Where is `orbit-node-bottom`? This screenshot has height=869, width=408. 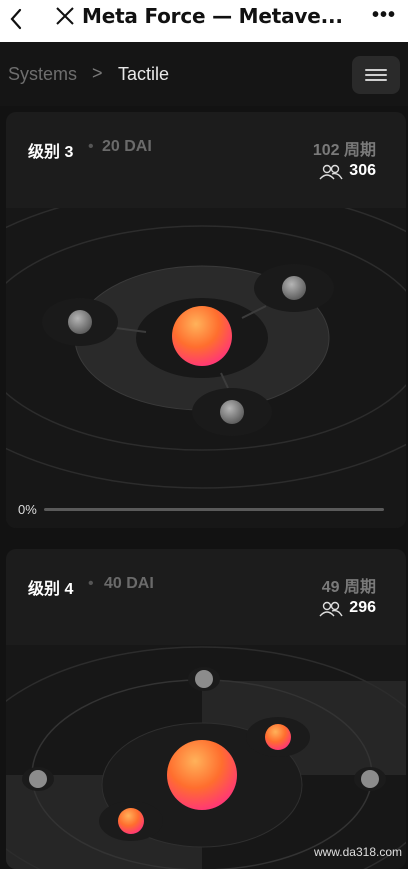
orbit-node-bottom is located at coordinates (232, 412).